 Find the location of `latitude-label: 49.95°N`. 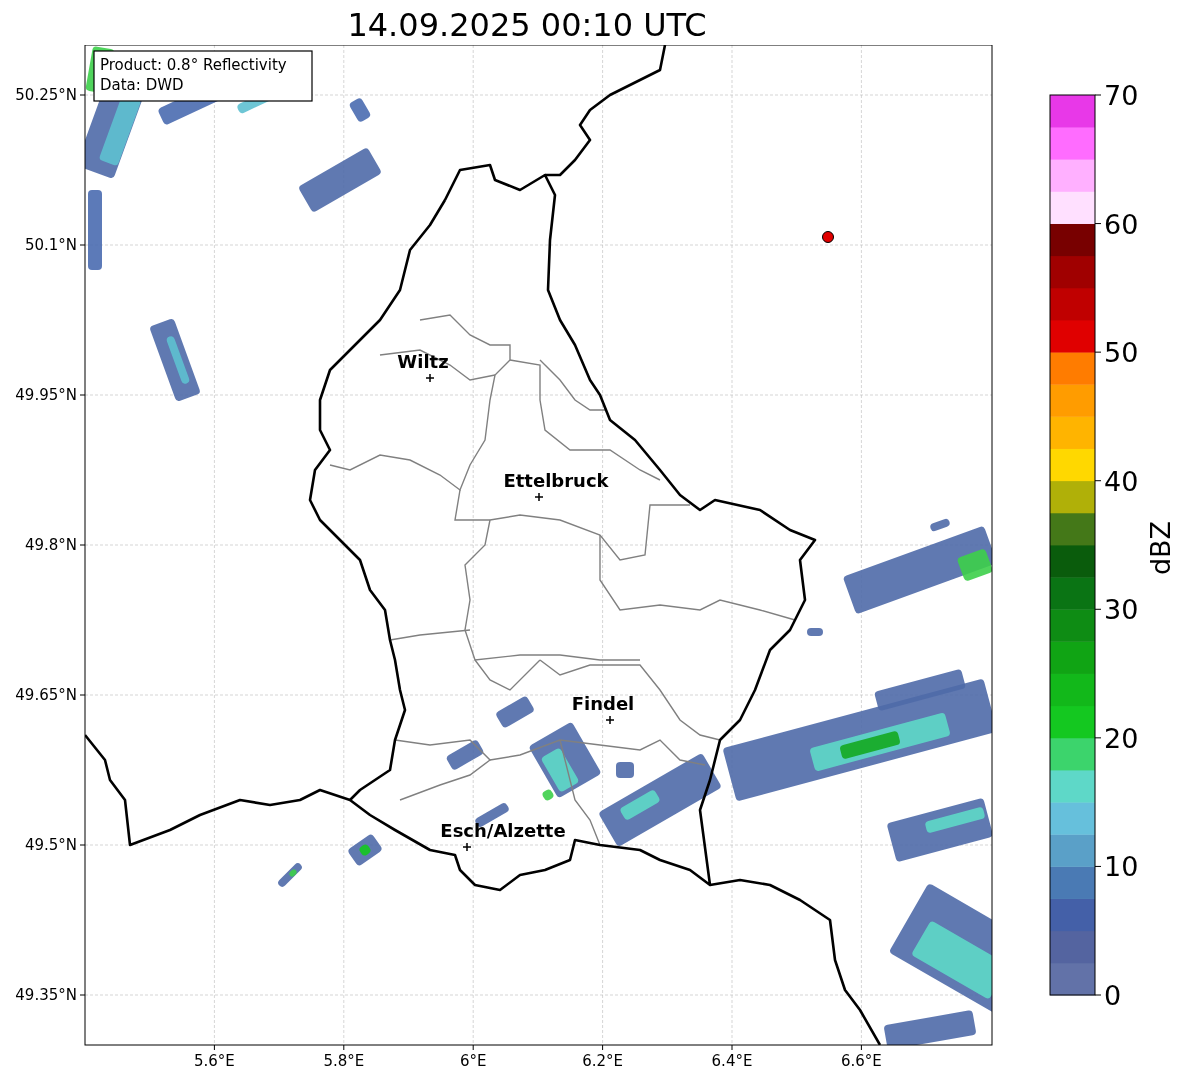

latitude-label: 49.95°N is located at coordinates (46, 395).